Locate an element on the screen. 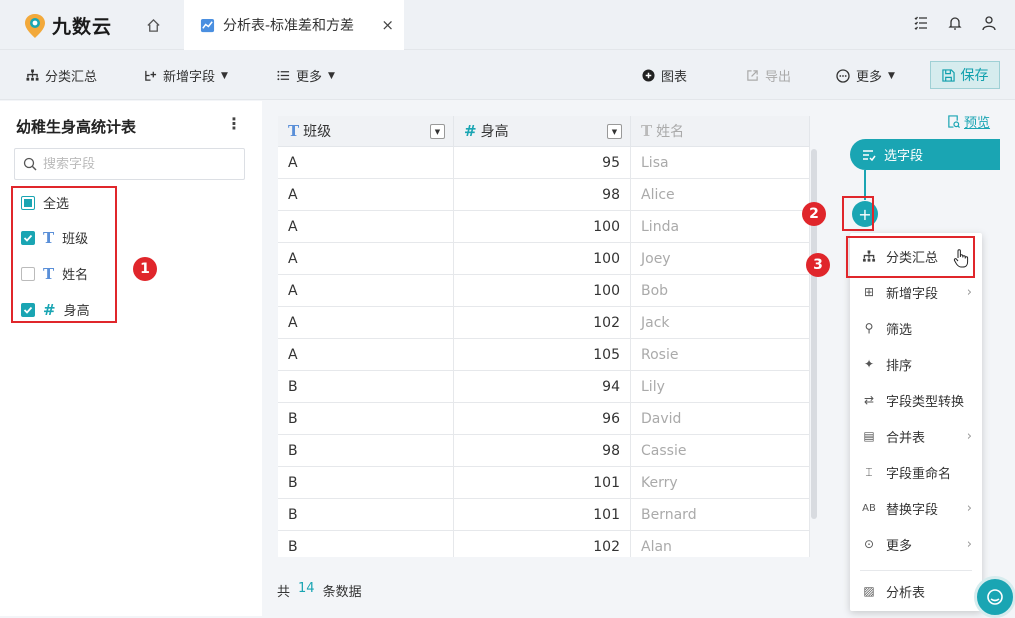 This screenshot has width=1015, height=618. document-tab: 分析表-标准差和方差 × is located at coordinates (294, 25).